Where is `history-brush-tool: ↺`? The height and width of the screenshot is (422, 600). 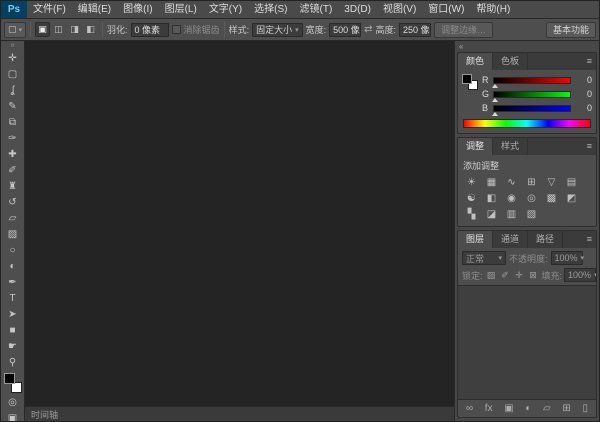
history-brush-tool: ↺ is located at coordinates (13, 202).